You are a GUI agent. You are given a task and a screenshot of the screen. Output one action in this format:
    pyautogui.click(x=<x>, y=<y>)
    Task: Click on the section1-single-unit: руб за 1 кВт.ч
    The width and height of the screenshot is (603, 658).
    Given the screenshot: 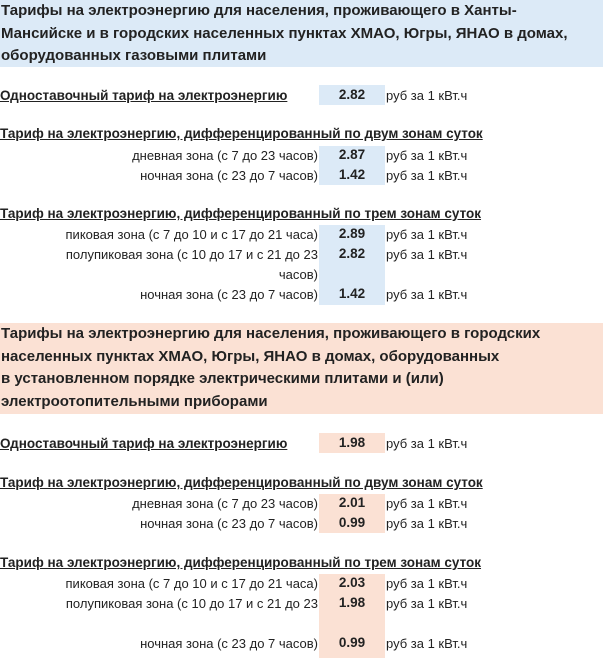 What is the action you would take?
    pyautogui.click(x=427, y=95)
    